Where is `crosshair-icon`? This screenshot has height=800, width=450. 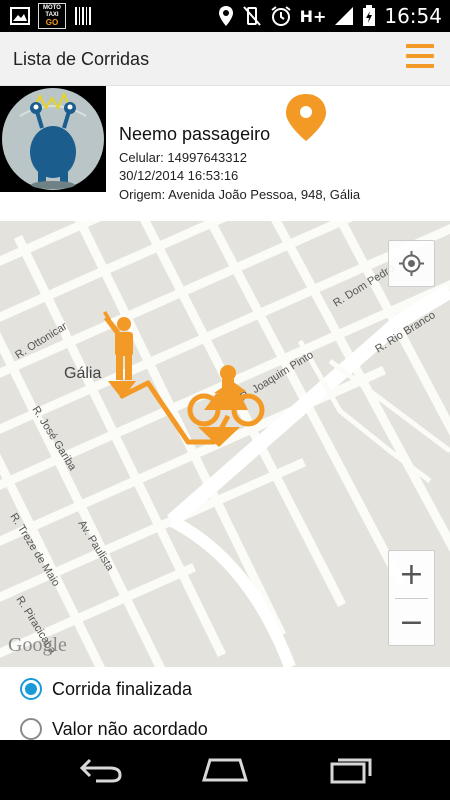 crosshair-icon is located at coordinates (411, 263).